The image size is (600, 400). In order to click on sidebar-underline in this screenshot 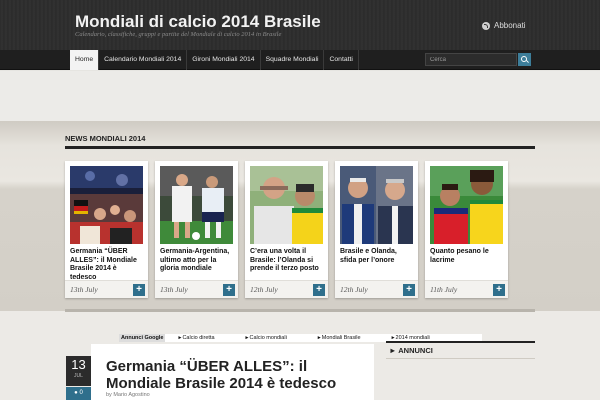, I will do `click(460, 358)`.